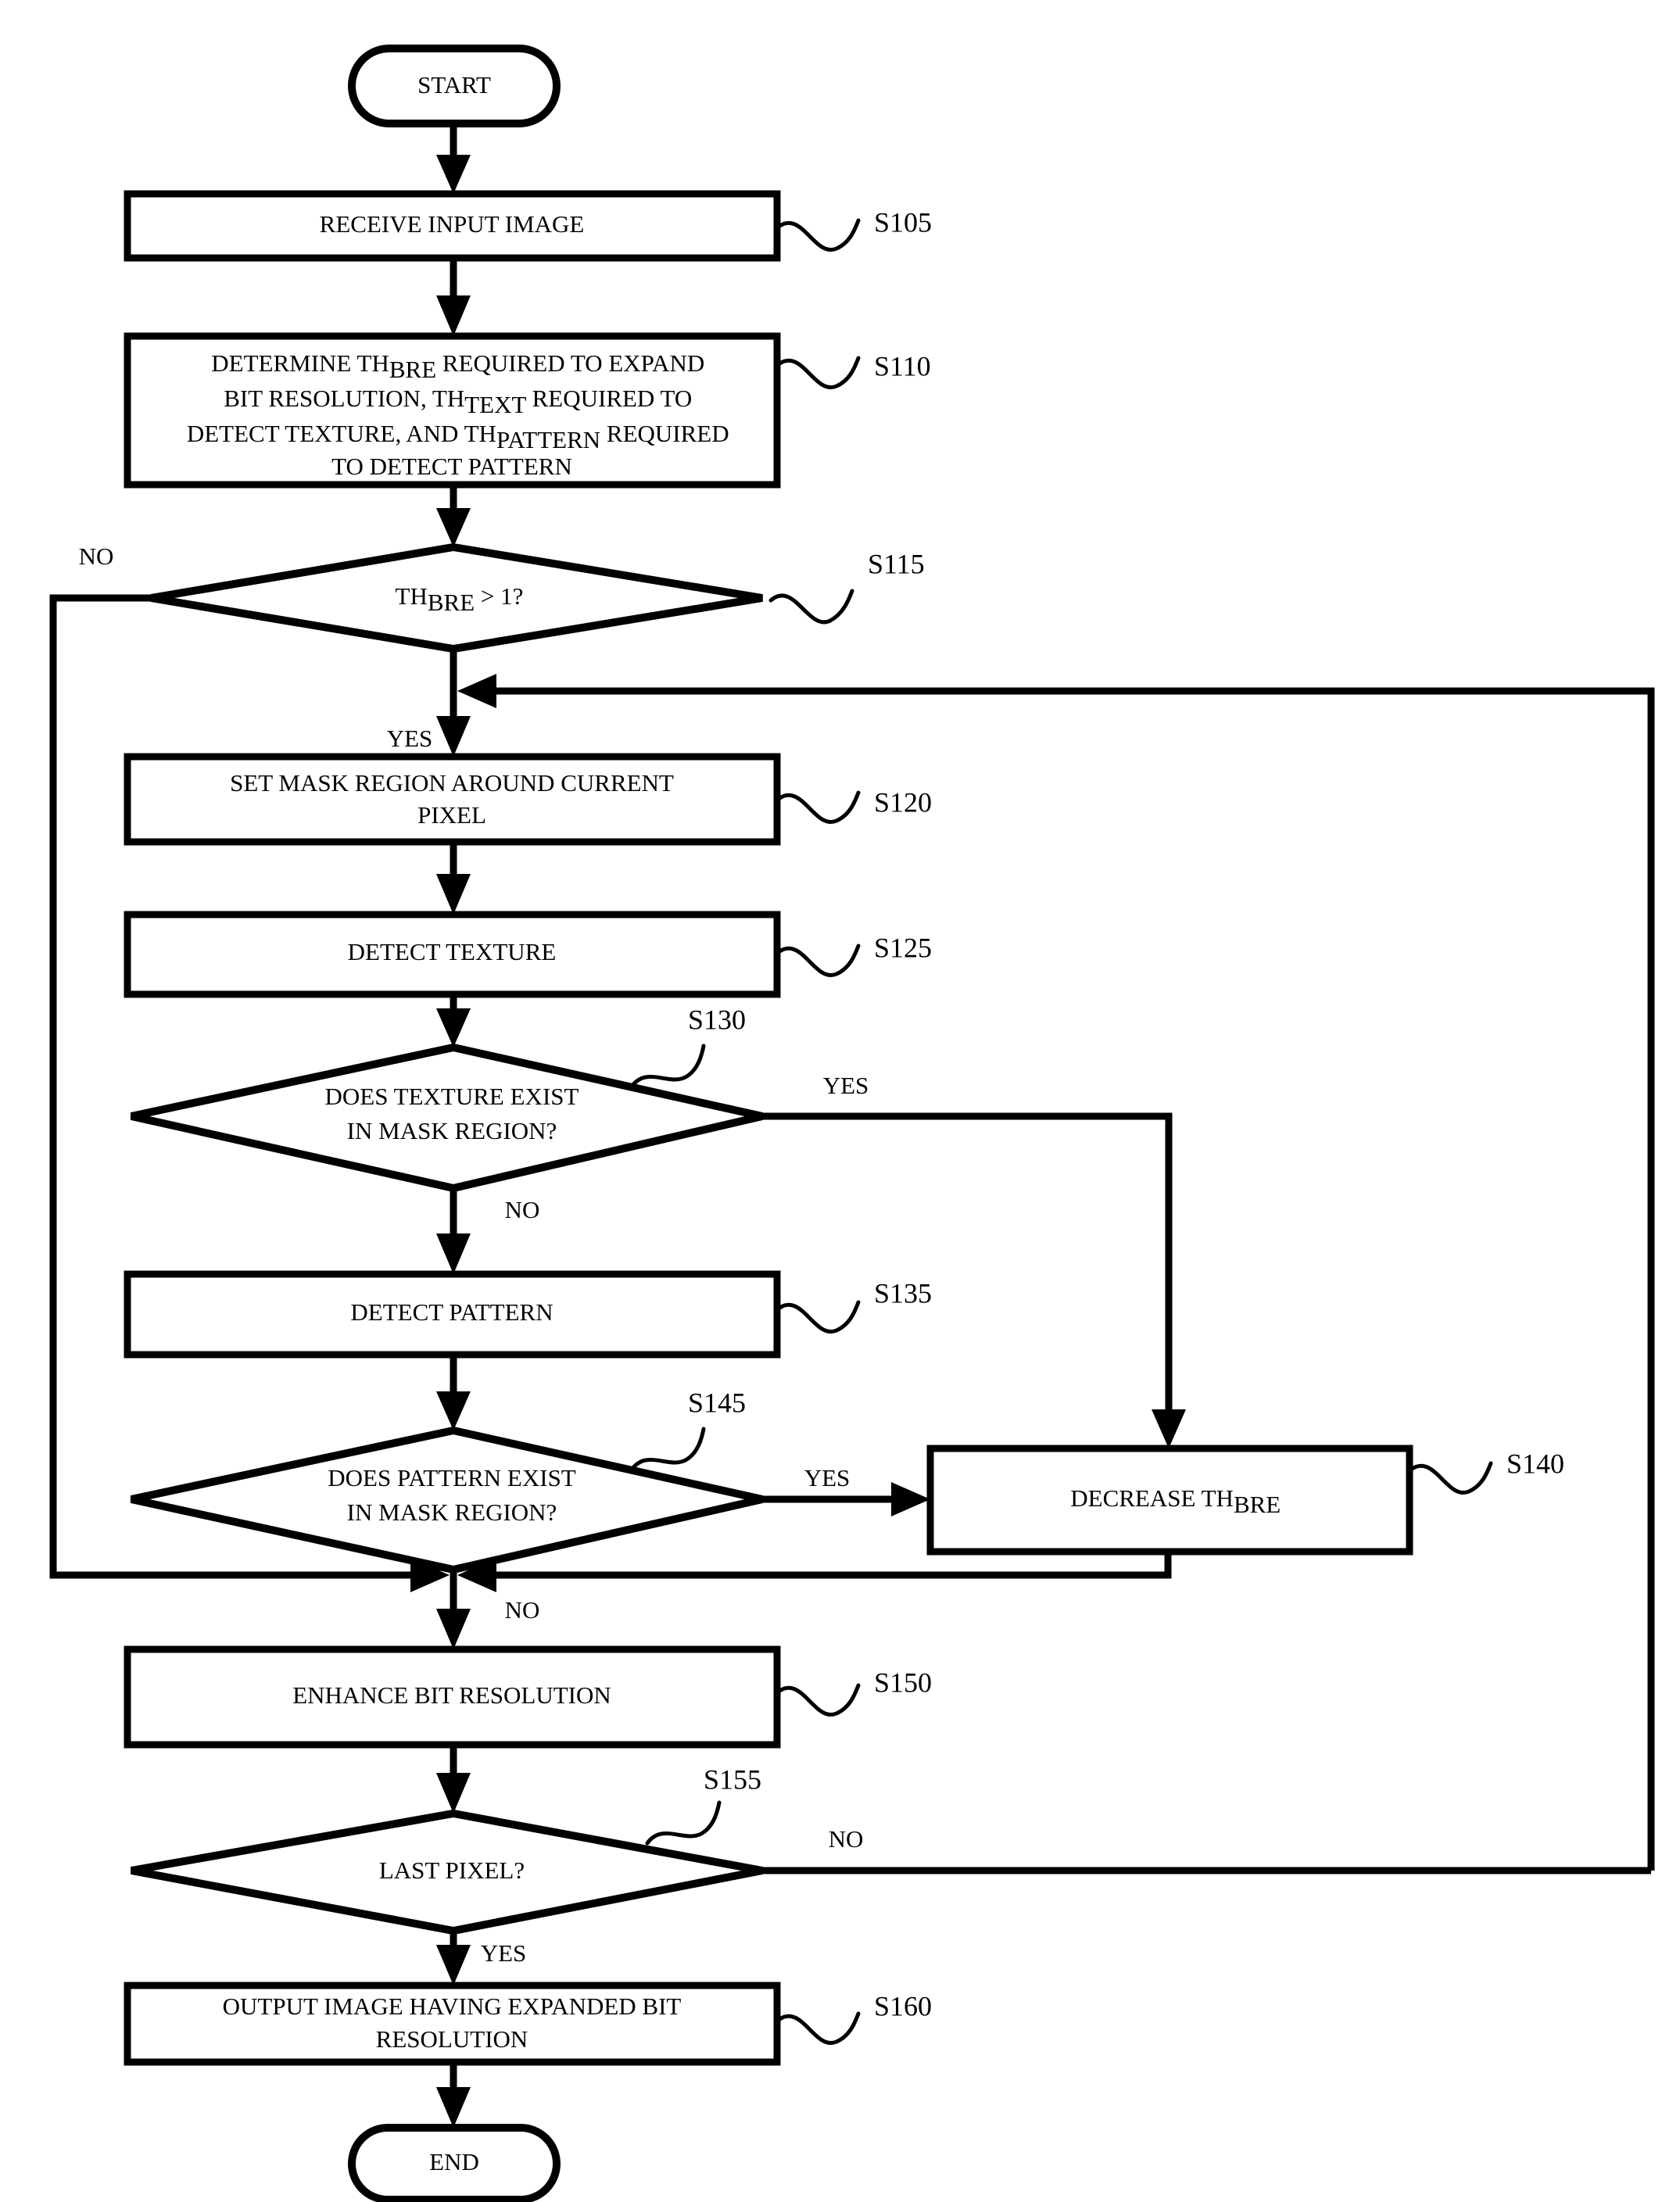  What do you see at coordinates (522, 1610) in the screenshot?
I see `s145-no-label: NO` at bounding box center [522, 1610].